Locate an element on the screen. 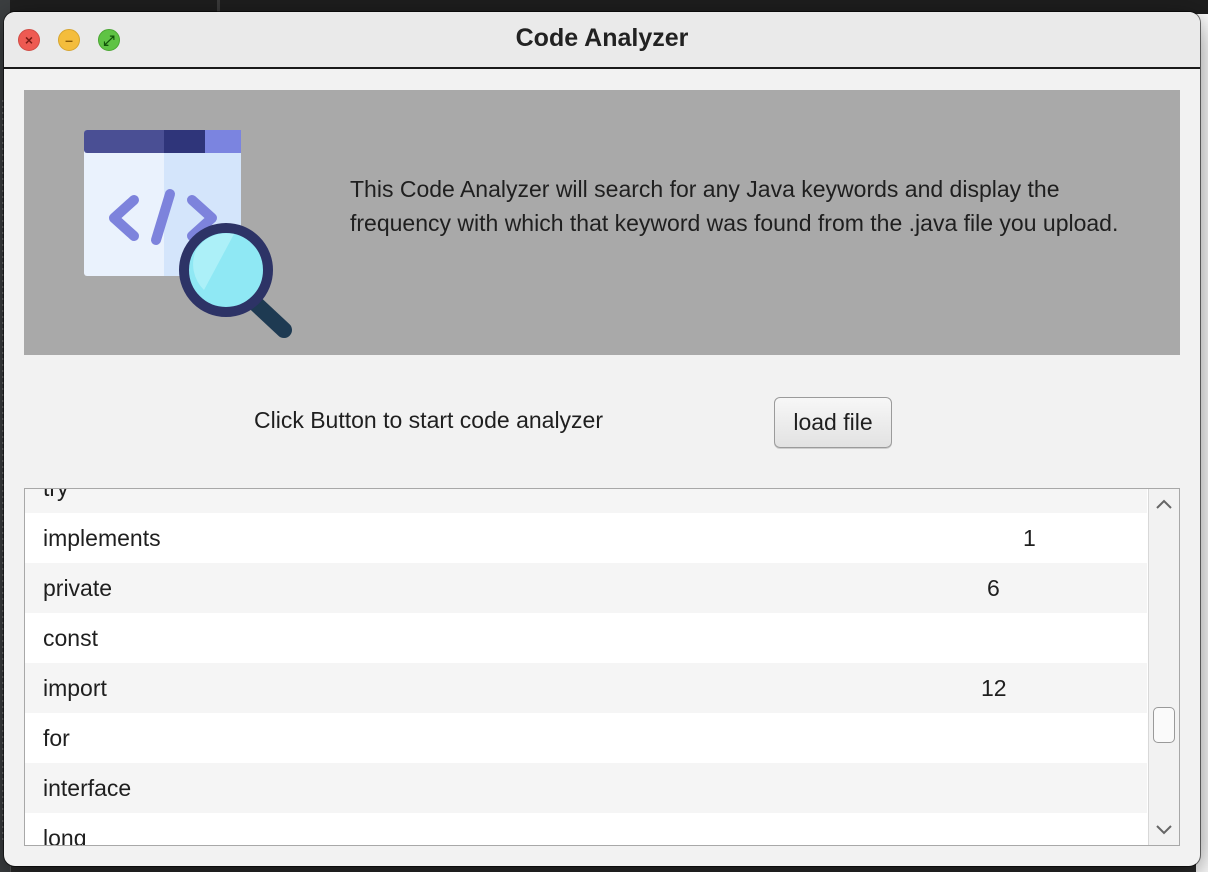 This screenshot has height=872, width=1208. keyword-count: 12 is located at coordinates (994, 688).